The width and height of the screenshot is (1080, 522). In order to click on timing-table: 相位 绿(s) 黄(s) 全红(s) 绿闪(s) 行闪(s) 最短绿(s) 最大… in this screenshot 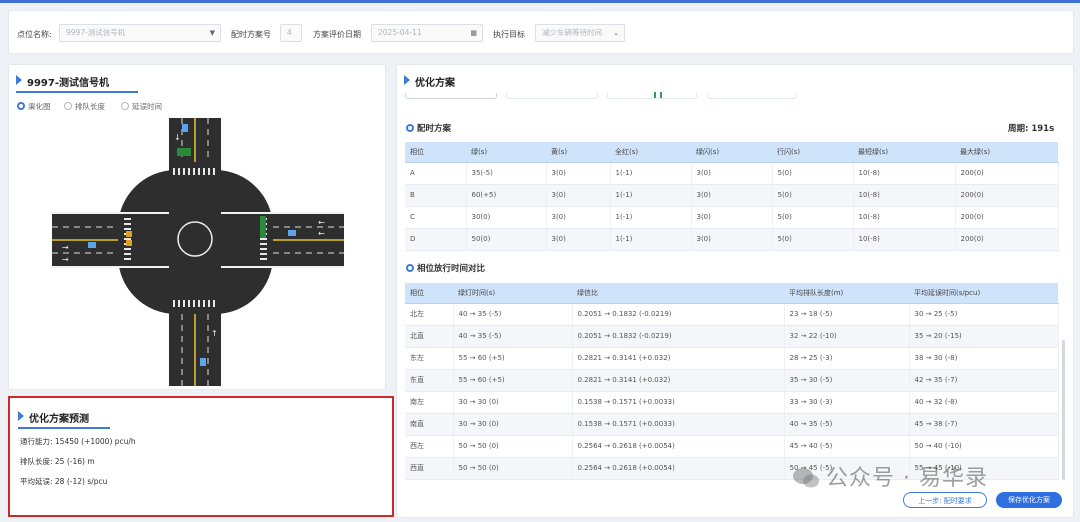, I will do `click(732, 196)`.